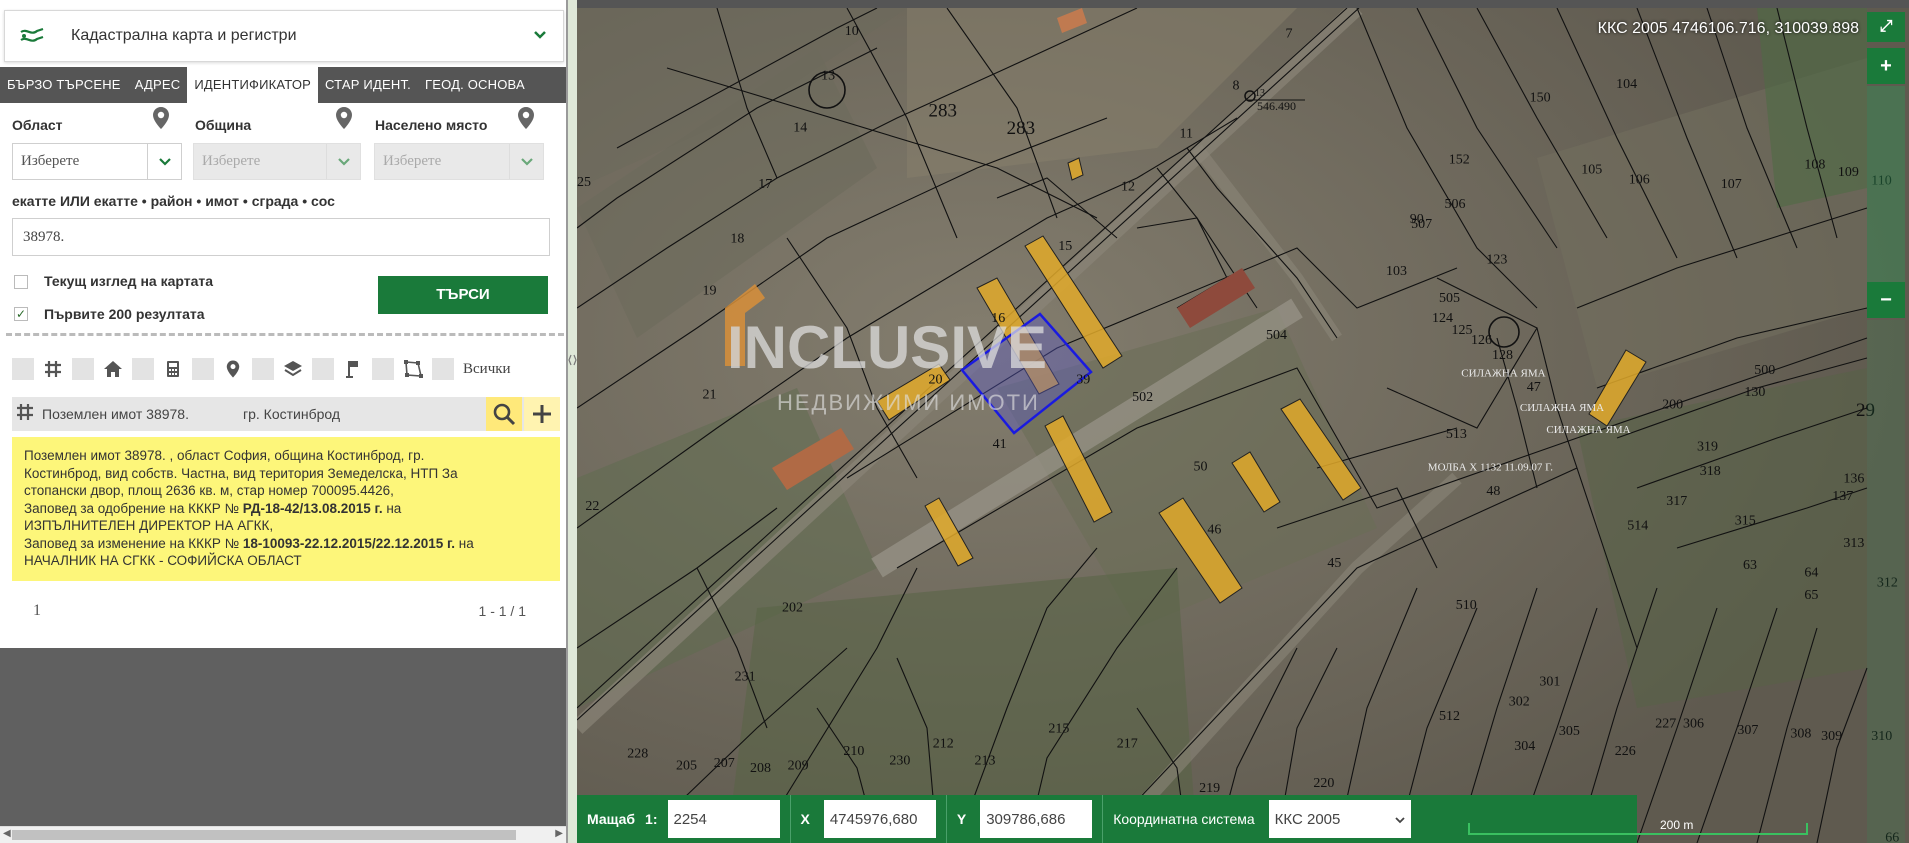 This screenshot has width=1909, height=843. I want to click on parcel-number-label: 306, so click(1693, 724).